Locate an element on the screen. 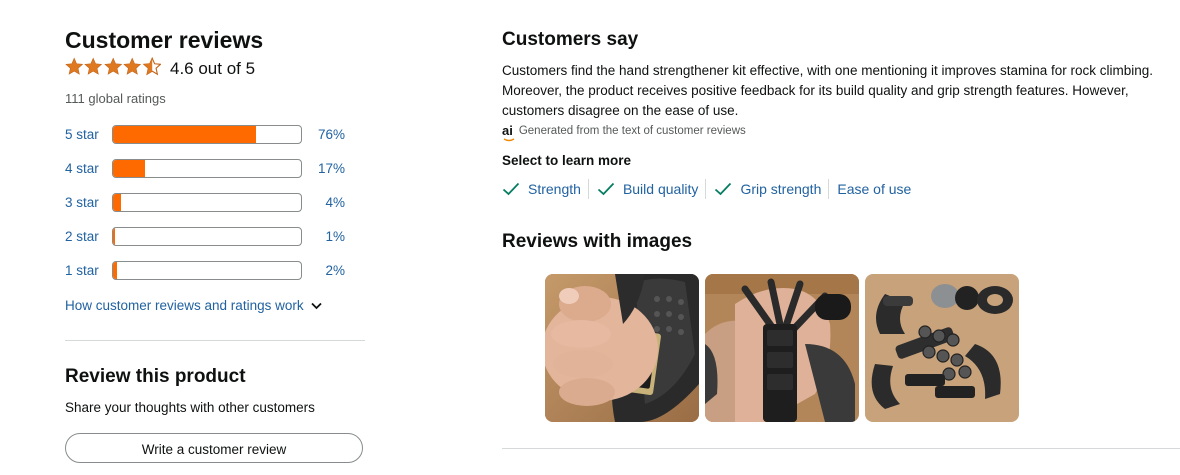 The height and width of the screenshot is (475, 1180). rating-stars is located at coordinates (113, 67).